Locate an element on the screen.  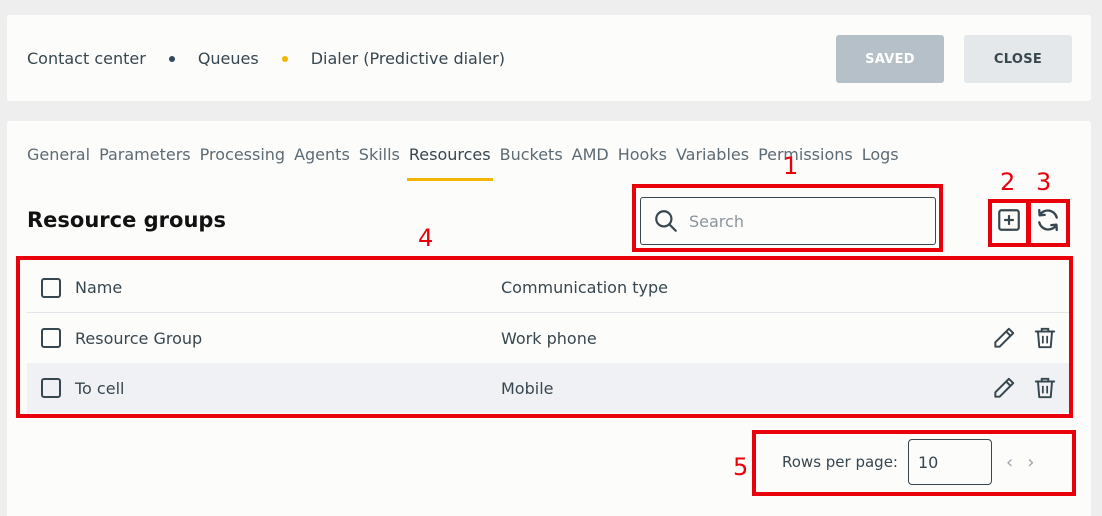
tab-permissions: Permissions is located at coordinates (805, 162).